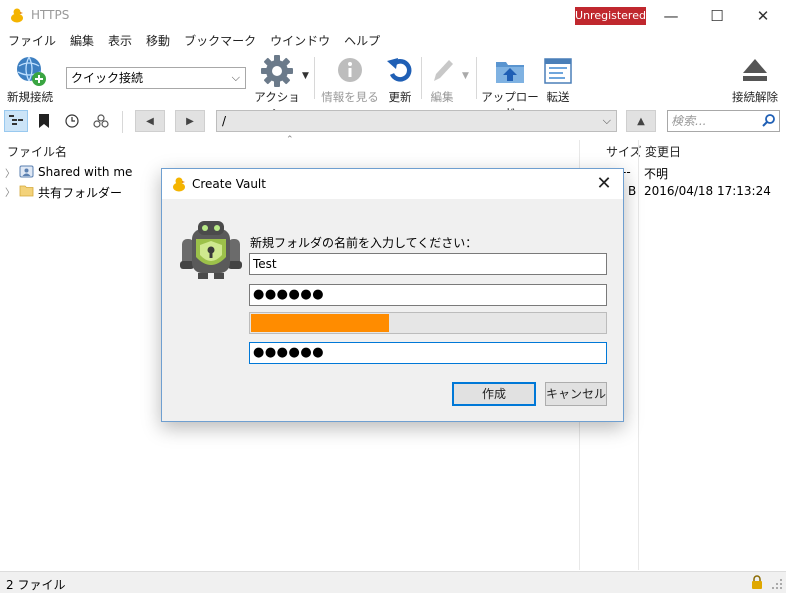 The image size is (786, 593). I want to click on file-name: 共有フォルダー, so click(80, 193).